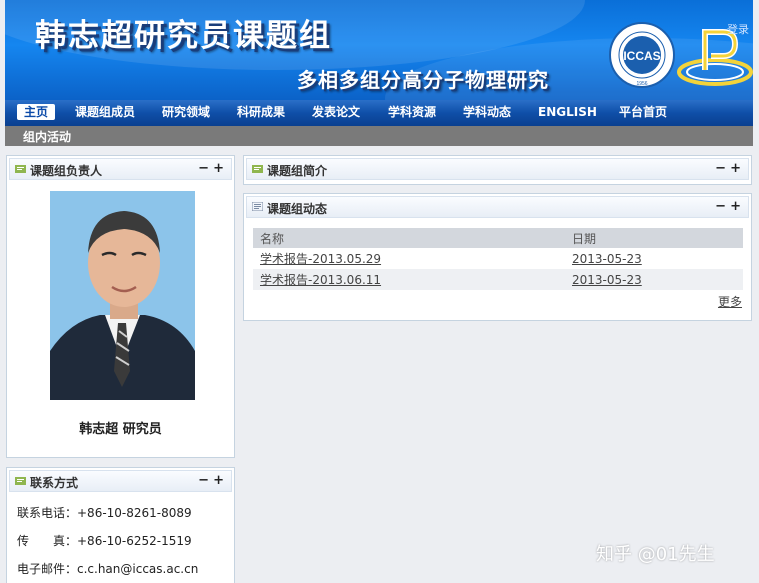 The image size is (759, 583). I want to click on leader-name: 韩志超 研究员, so click(120, 429).